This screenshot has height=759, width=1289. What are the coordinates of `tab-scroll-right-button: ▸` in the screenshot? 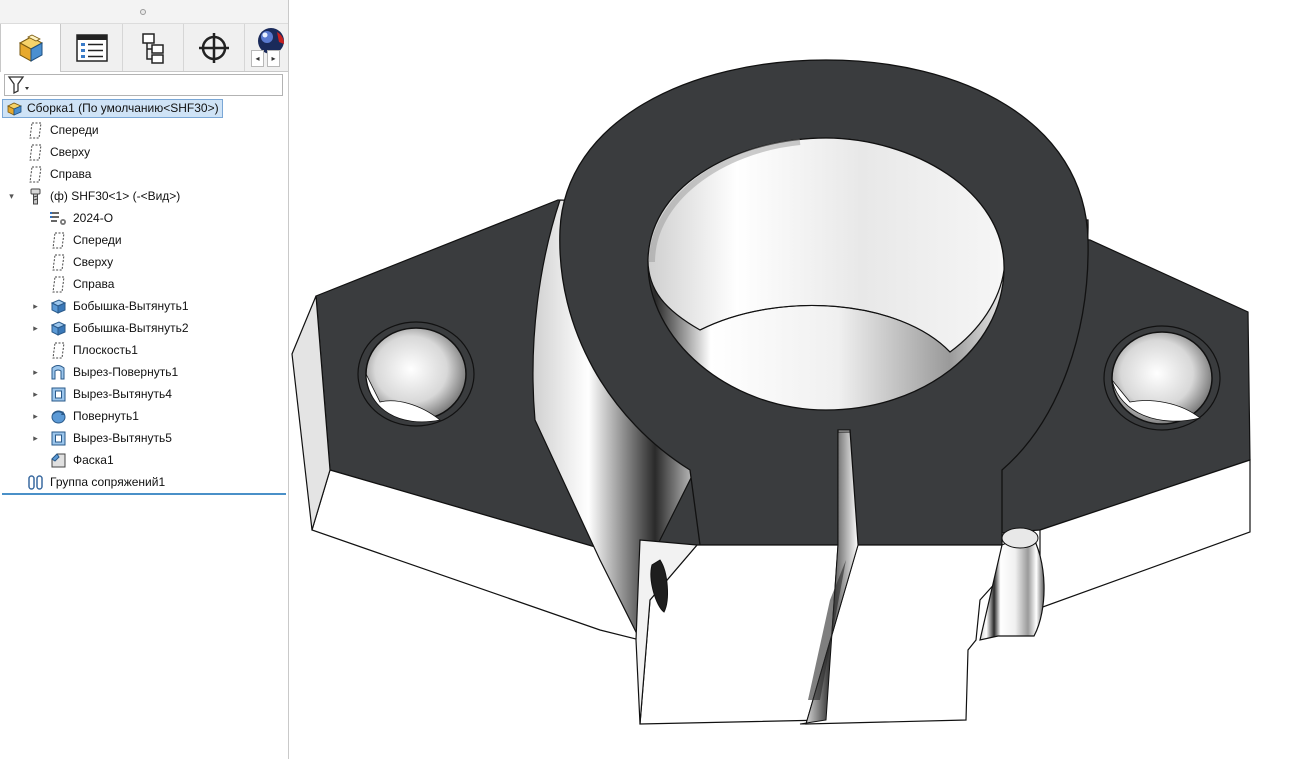 It's located at (273, 58).